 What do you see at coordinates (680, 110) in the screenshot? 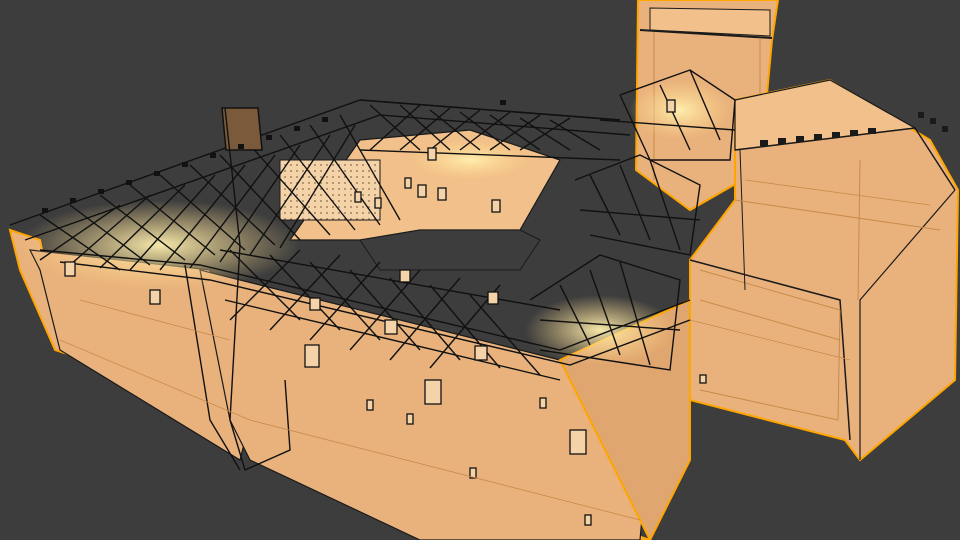
I see `highlight-glow-tower` at bounding box center [680, 110].